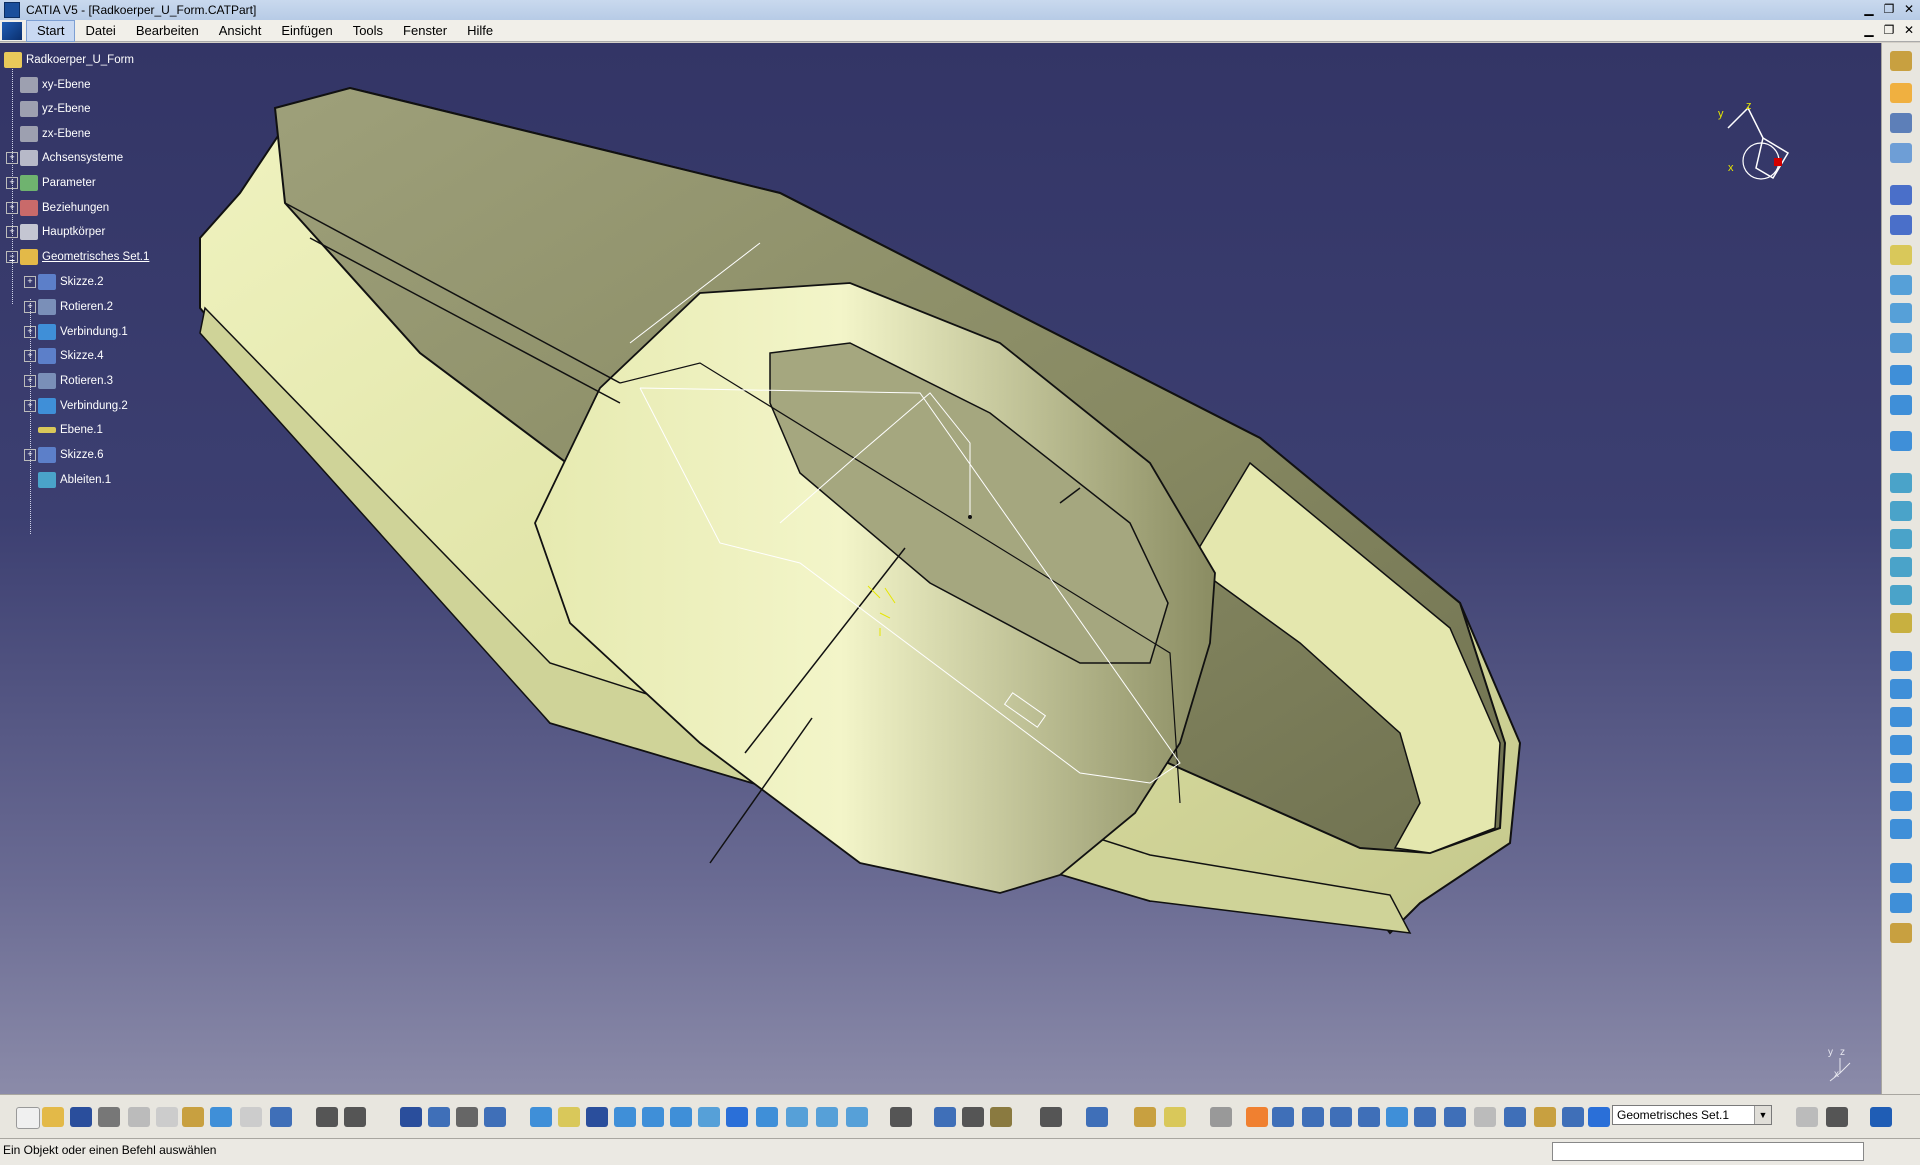  I want to click on inertia-icon, so click(1001, 1117).